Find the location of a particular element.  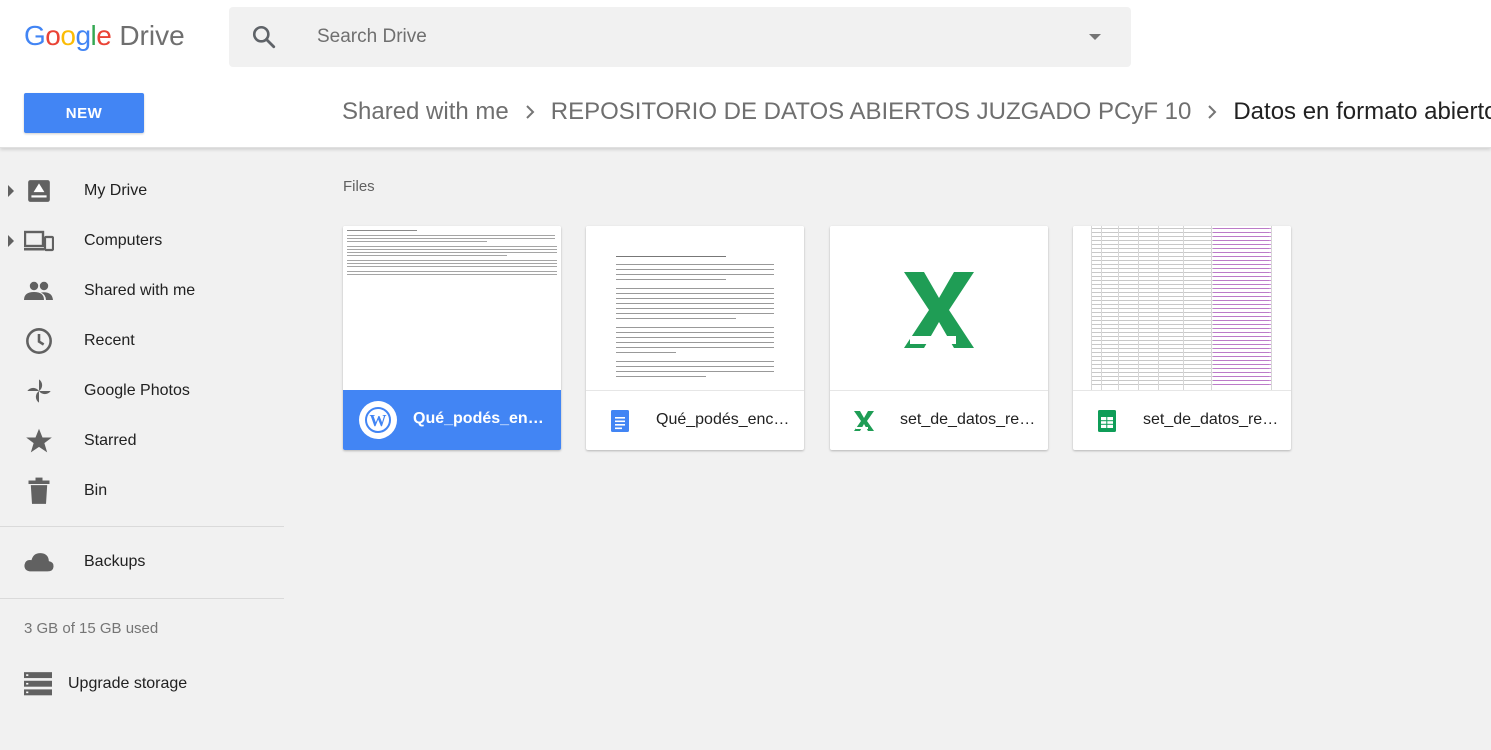

excel-icon is located at coordinates (864, 421).